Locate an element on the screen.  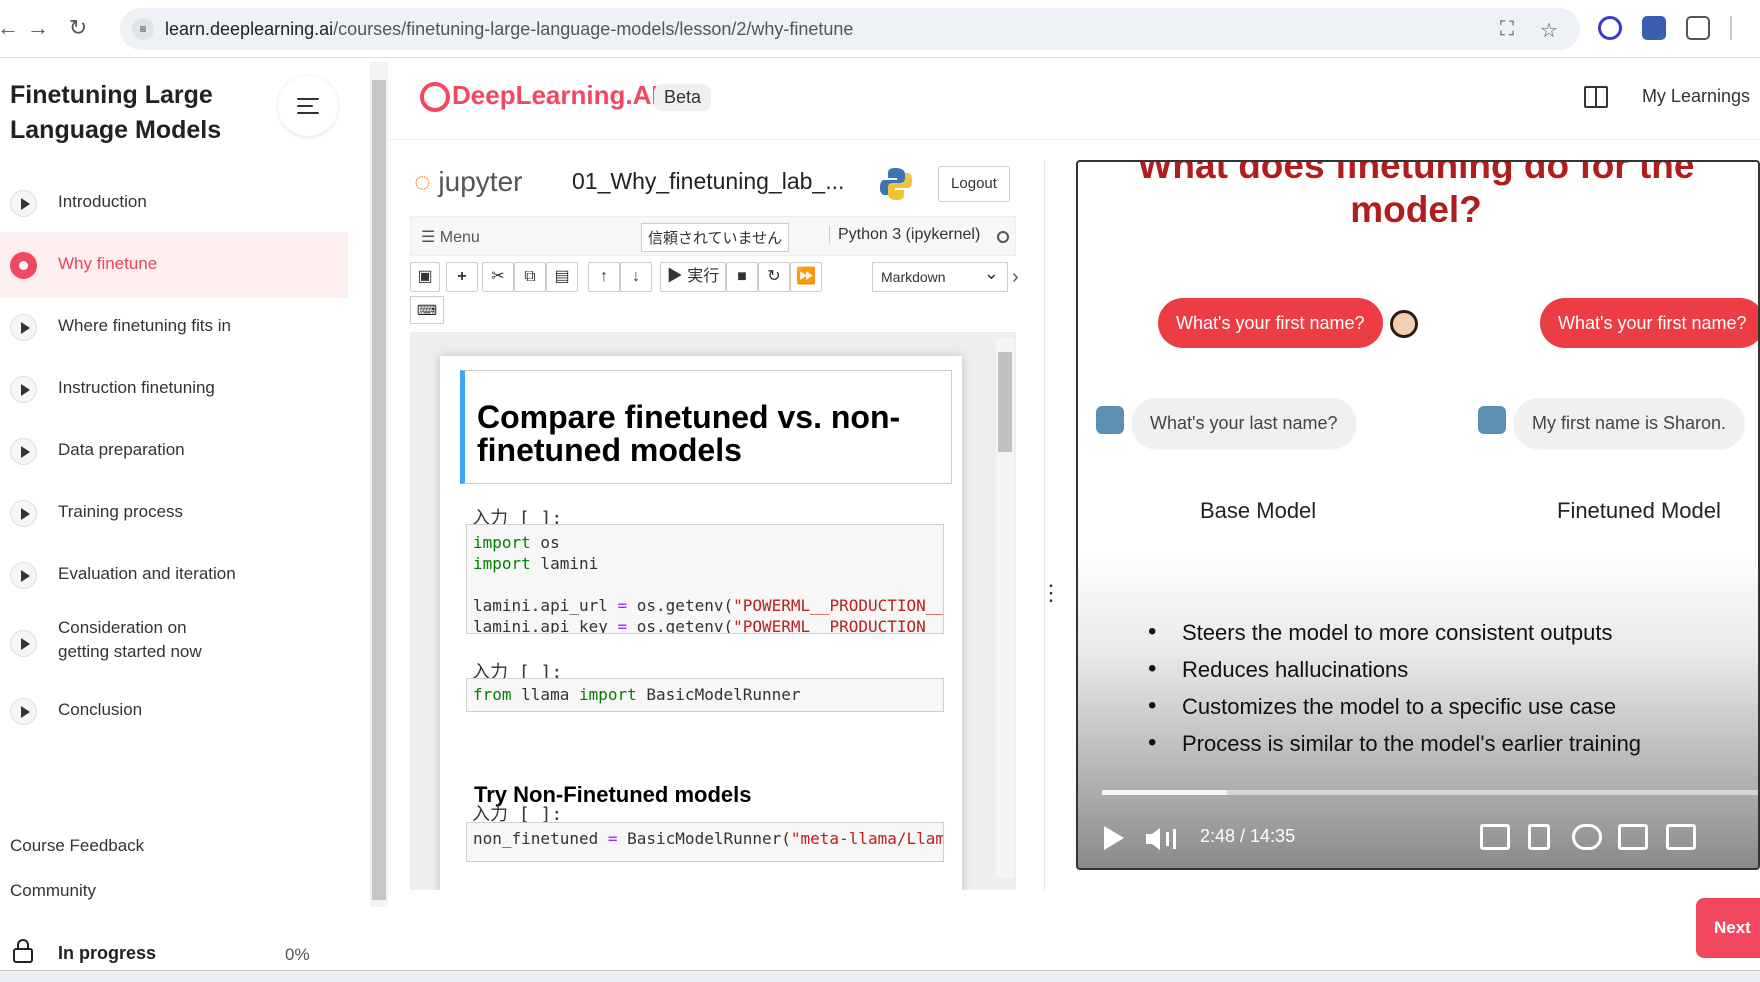
kernel-status-icon is located at coordinates (1003, 237).